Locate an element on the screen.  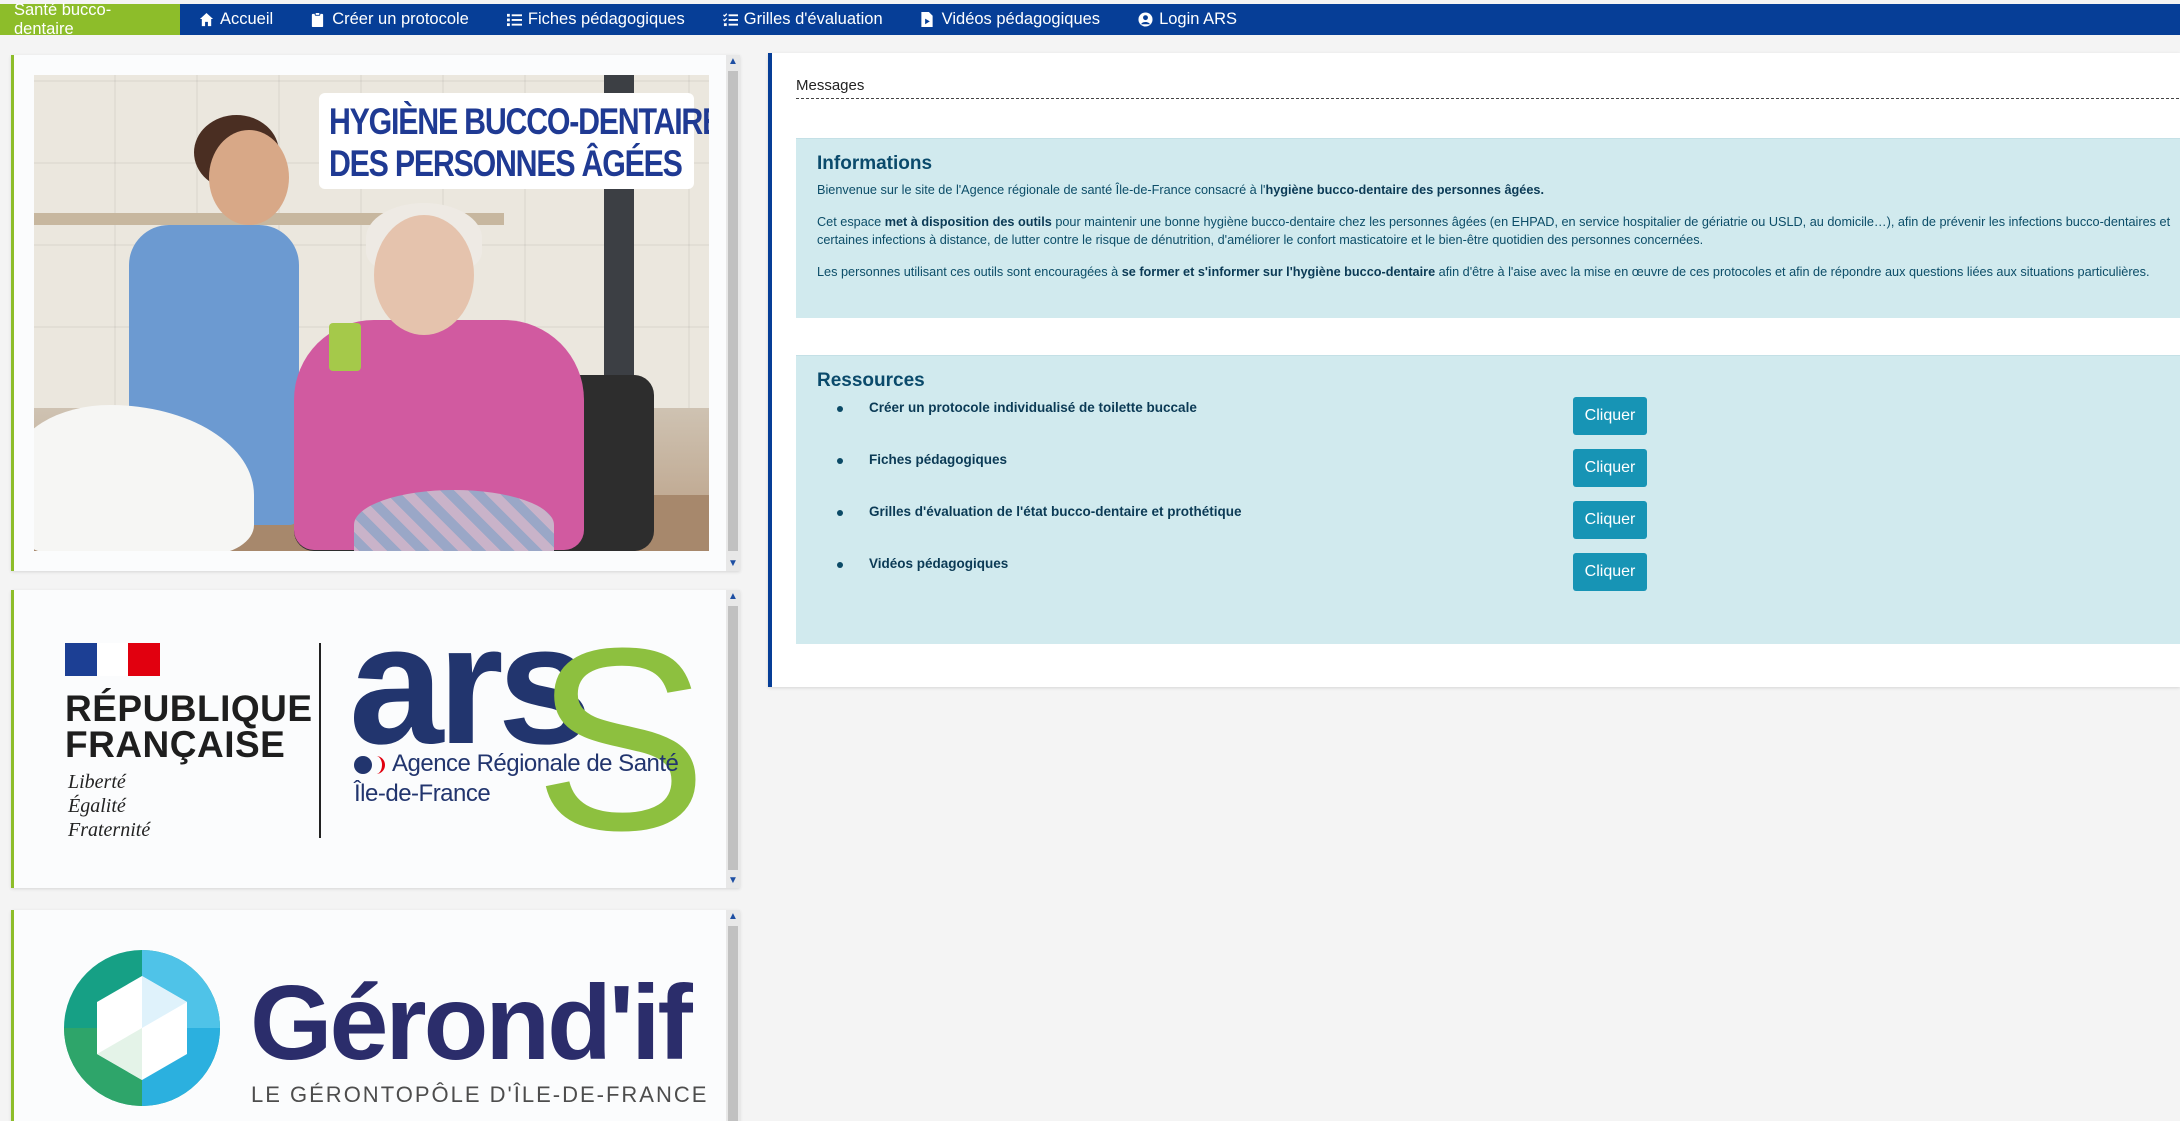
nav-fiches: Fiches pédagogiques is located at coordinates (596, 19).